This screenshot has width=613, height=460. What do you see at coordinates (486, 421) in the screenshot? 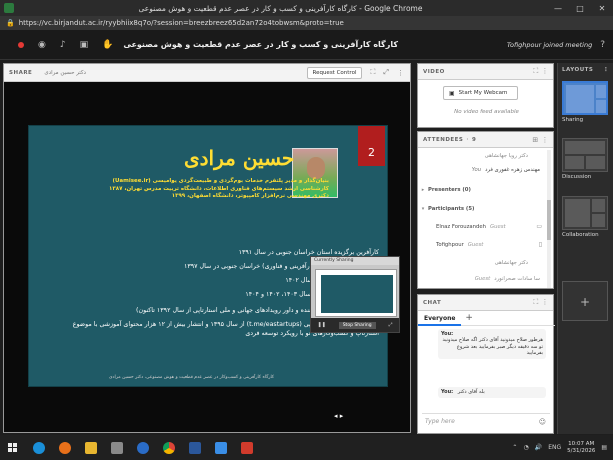
I see `chat-input: Type here ☺` at bounding box center [486, 421].